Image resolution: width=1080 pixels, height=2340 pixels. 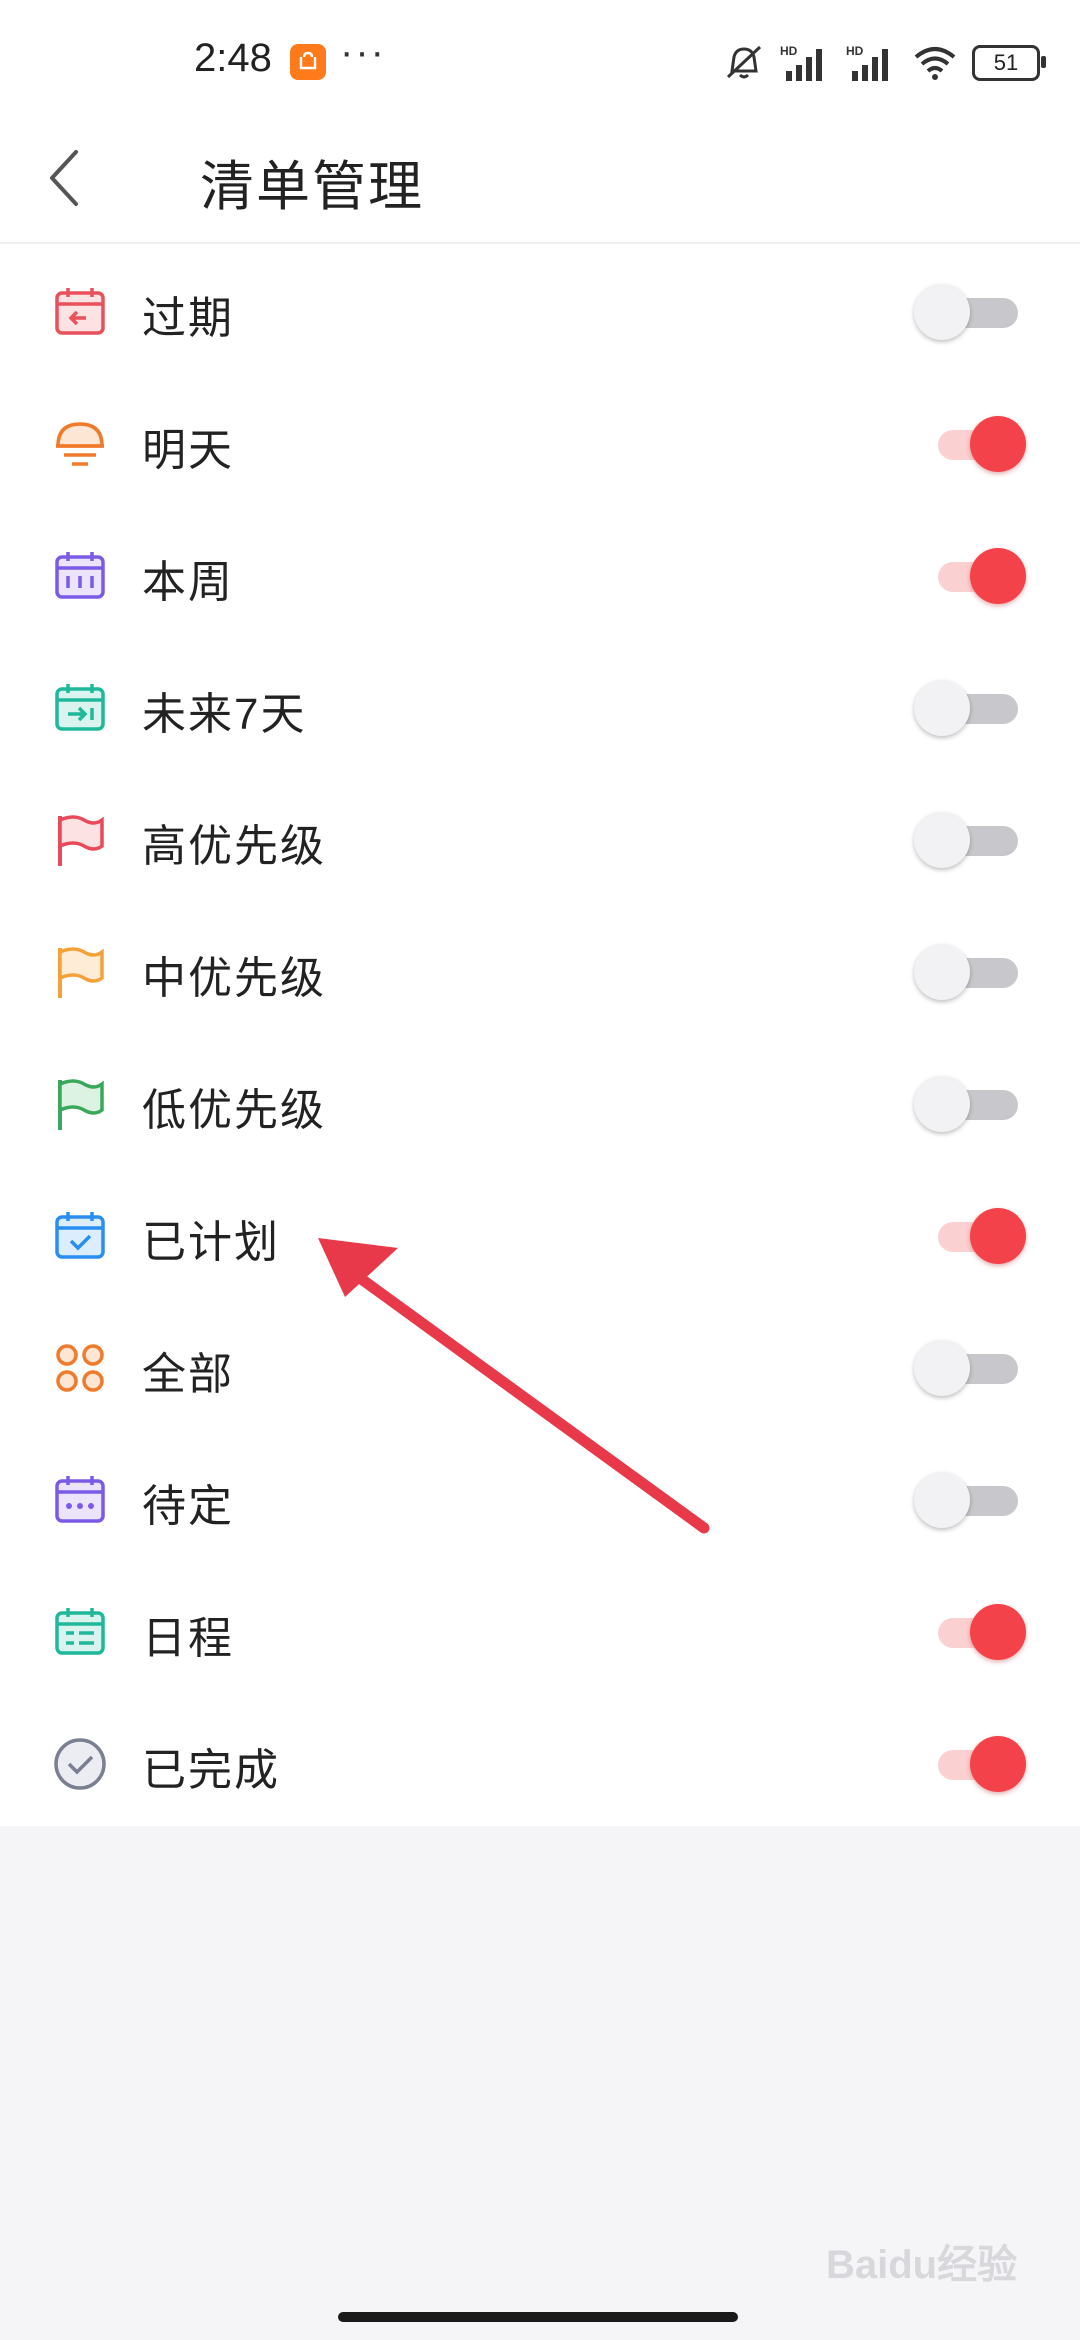 What do you see at coordinates (80, 575) in the screenshot?
I see `calendar-week-icon` at bounding box center [80, 575].